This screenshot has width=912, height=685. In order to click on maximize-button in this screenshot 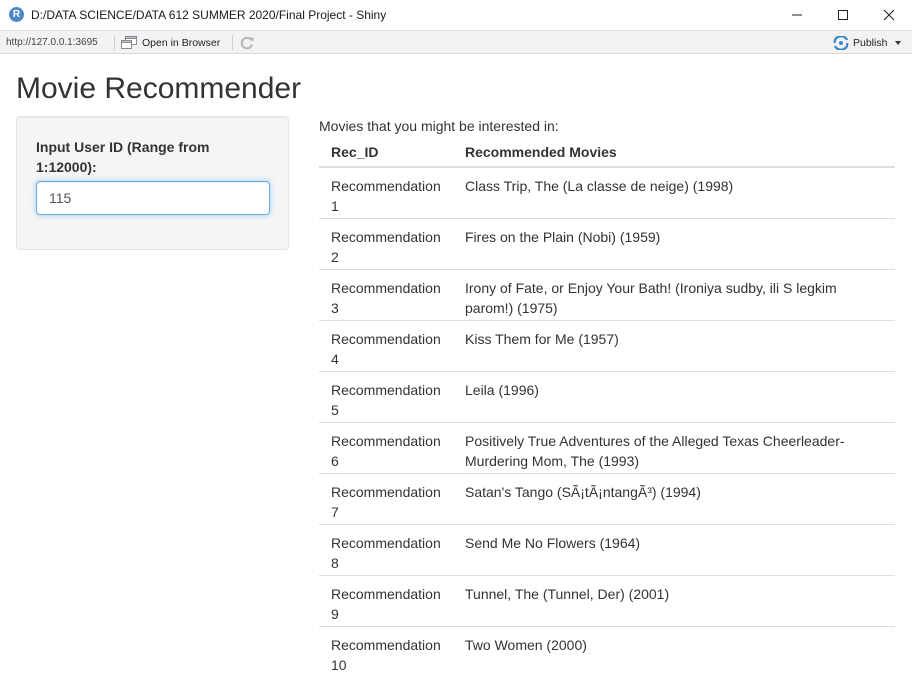, I will do `click(843, 15)`.